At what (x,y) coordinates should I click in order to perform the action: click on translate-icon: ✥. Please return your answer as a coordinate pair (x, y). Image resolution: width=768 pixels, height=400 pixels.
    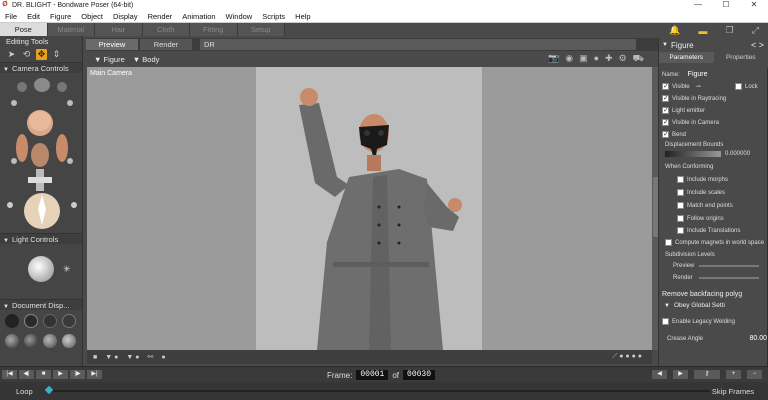
    Looking at the image, I should click on (41, 54).